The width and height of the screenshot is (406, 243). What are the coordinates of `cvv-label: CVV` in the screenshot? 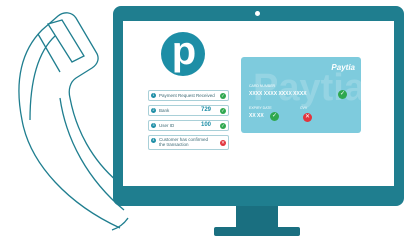 It's located at (304, 108).